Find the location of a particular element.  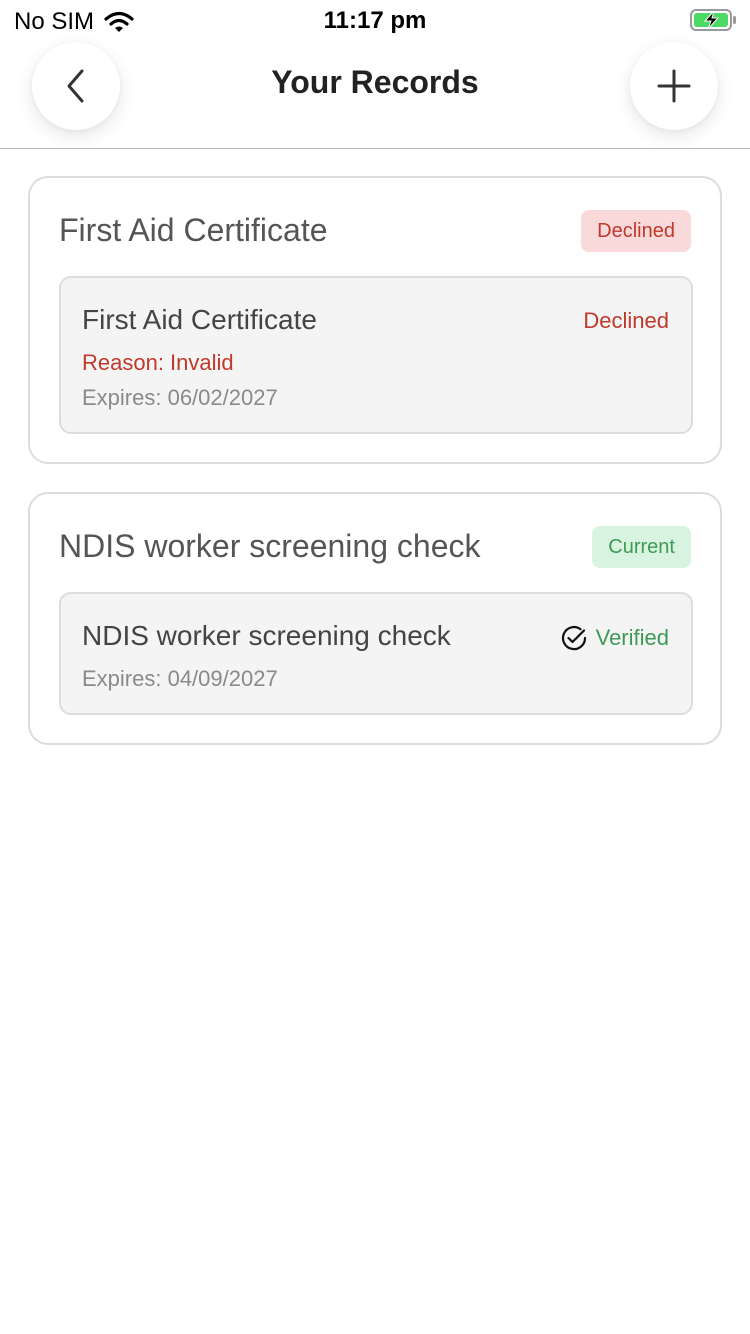

verified-label: Verified is located at coordinates (632, 637).